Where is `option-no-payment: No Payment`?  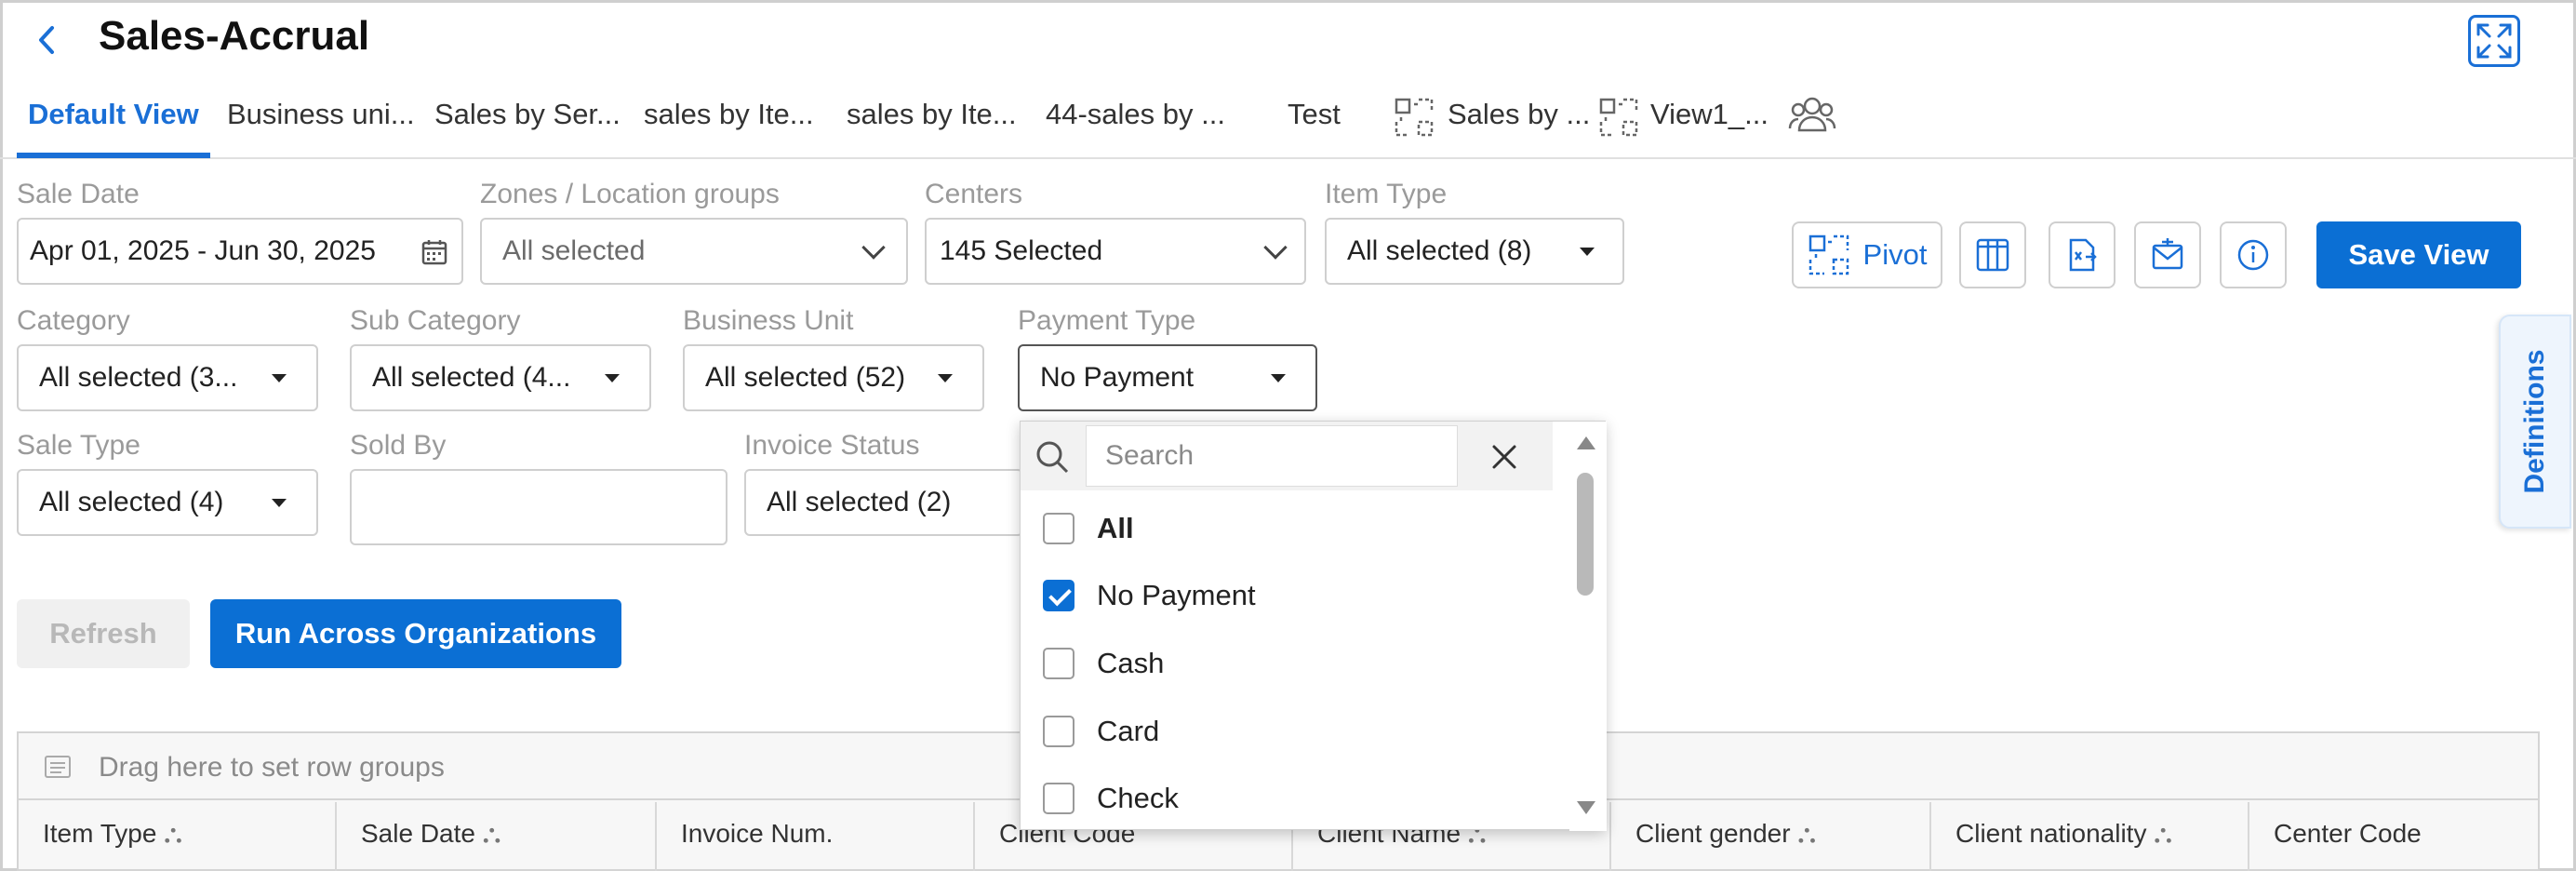
option-no-payment: No Payment is located at coordinates (1149, 595).